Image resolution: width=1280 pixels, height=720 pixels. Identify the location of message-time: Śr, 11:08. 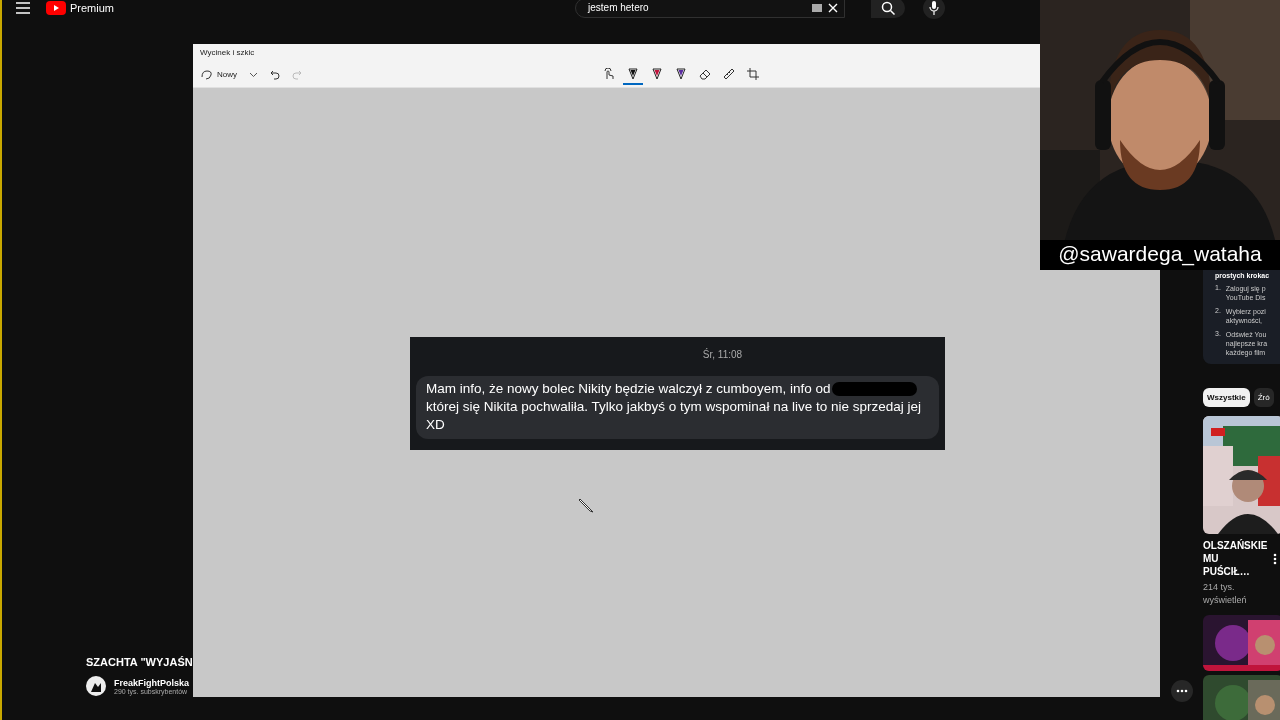
(722, 354).